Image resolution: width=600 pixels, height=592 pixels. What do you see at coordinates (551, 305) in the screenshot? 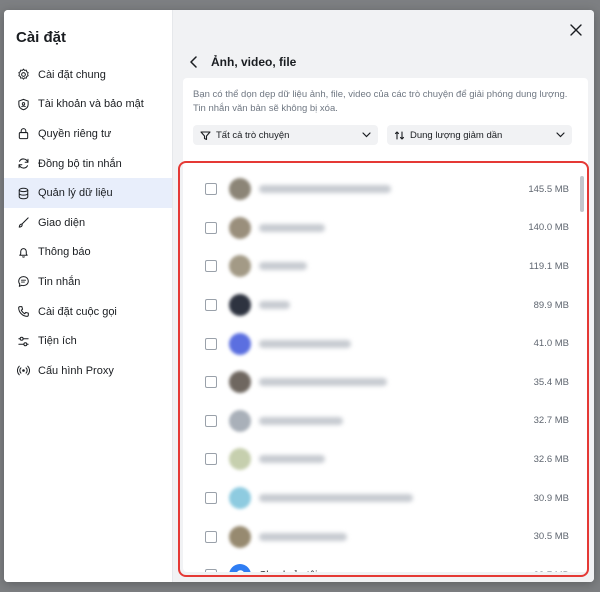
I see `conversation-size: 89.9 MB` at bounding box center [551, 305].